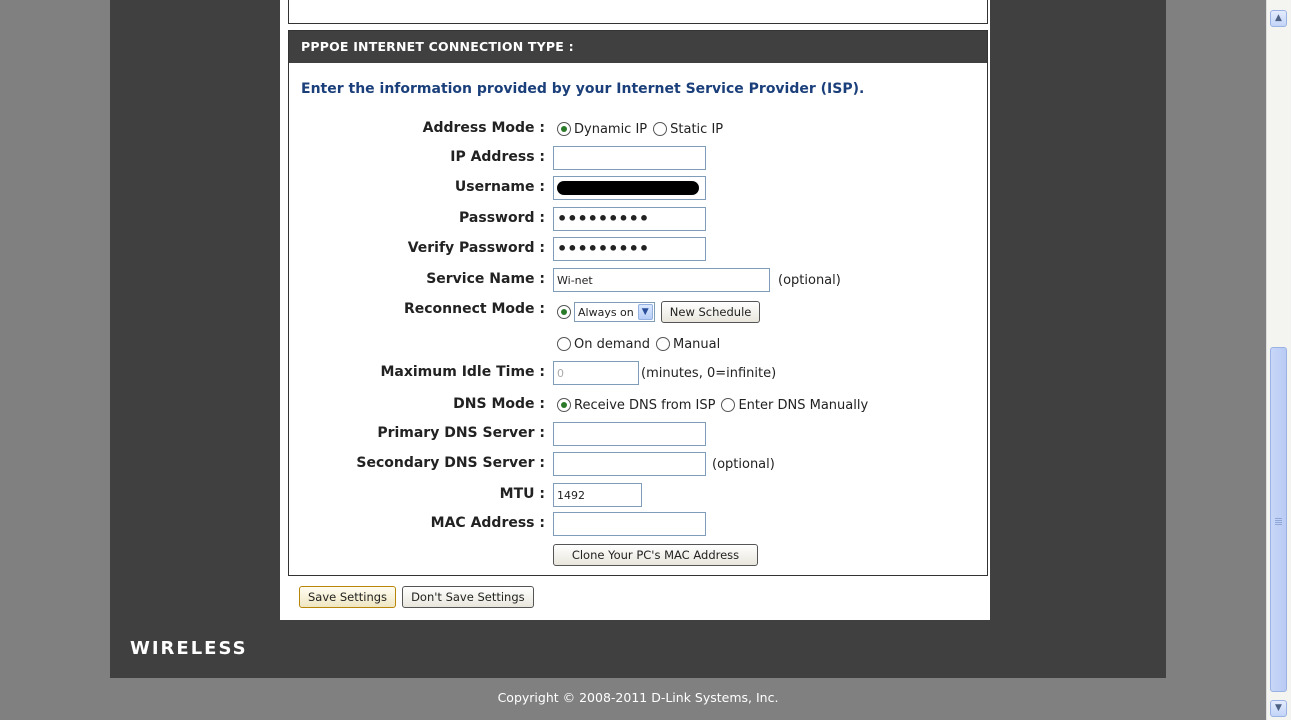 The width and height of the screenshot is (1291, 720). What do you see at coordinates (564, 405) in the screenshot?
I see `receive-dns-radio` at bounding box center [564, 405].